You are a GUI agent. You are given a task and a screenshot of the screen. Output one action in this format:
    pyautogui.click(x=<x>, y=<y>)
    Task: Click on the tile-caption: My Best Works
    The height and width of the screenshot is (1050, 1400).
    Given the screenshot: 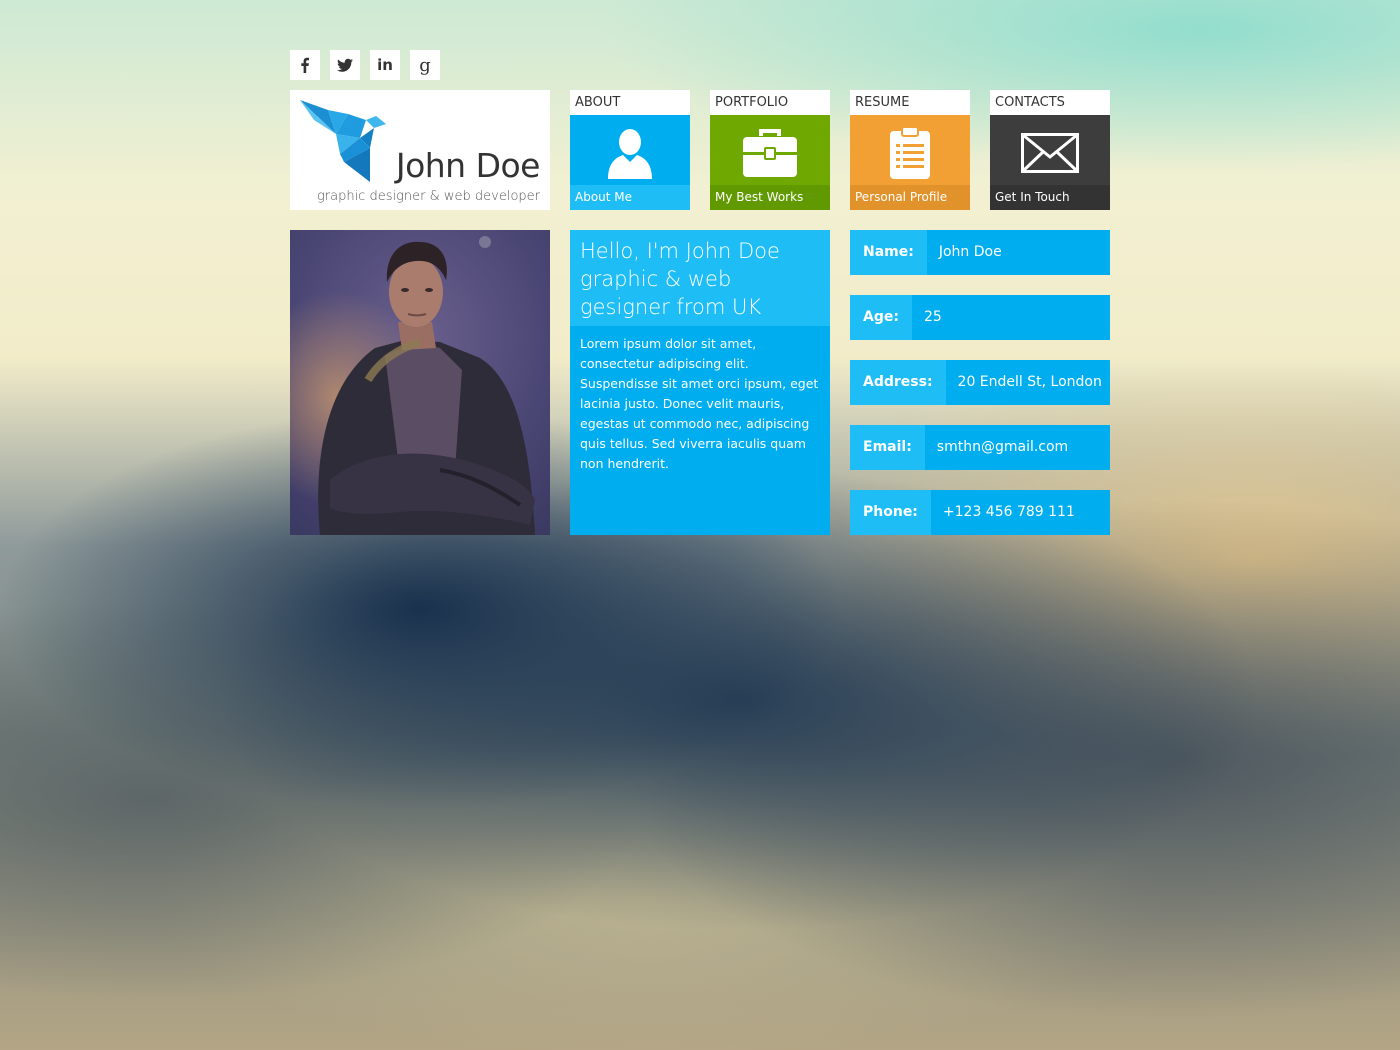 What is the action you would take?
    pyautogui.click(x=770, y=197)
    